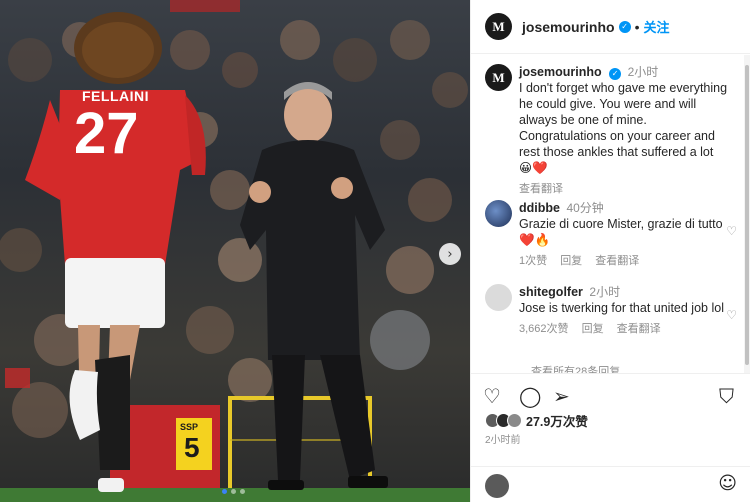  I want to click on heart-outline-icon: ♡, so click(492, 396).